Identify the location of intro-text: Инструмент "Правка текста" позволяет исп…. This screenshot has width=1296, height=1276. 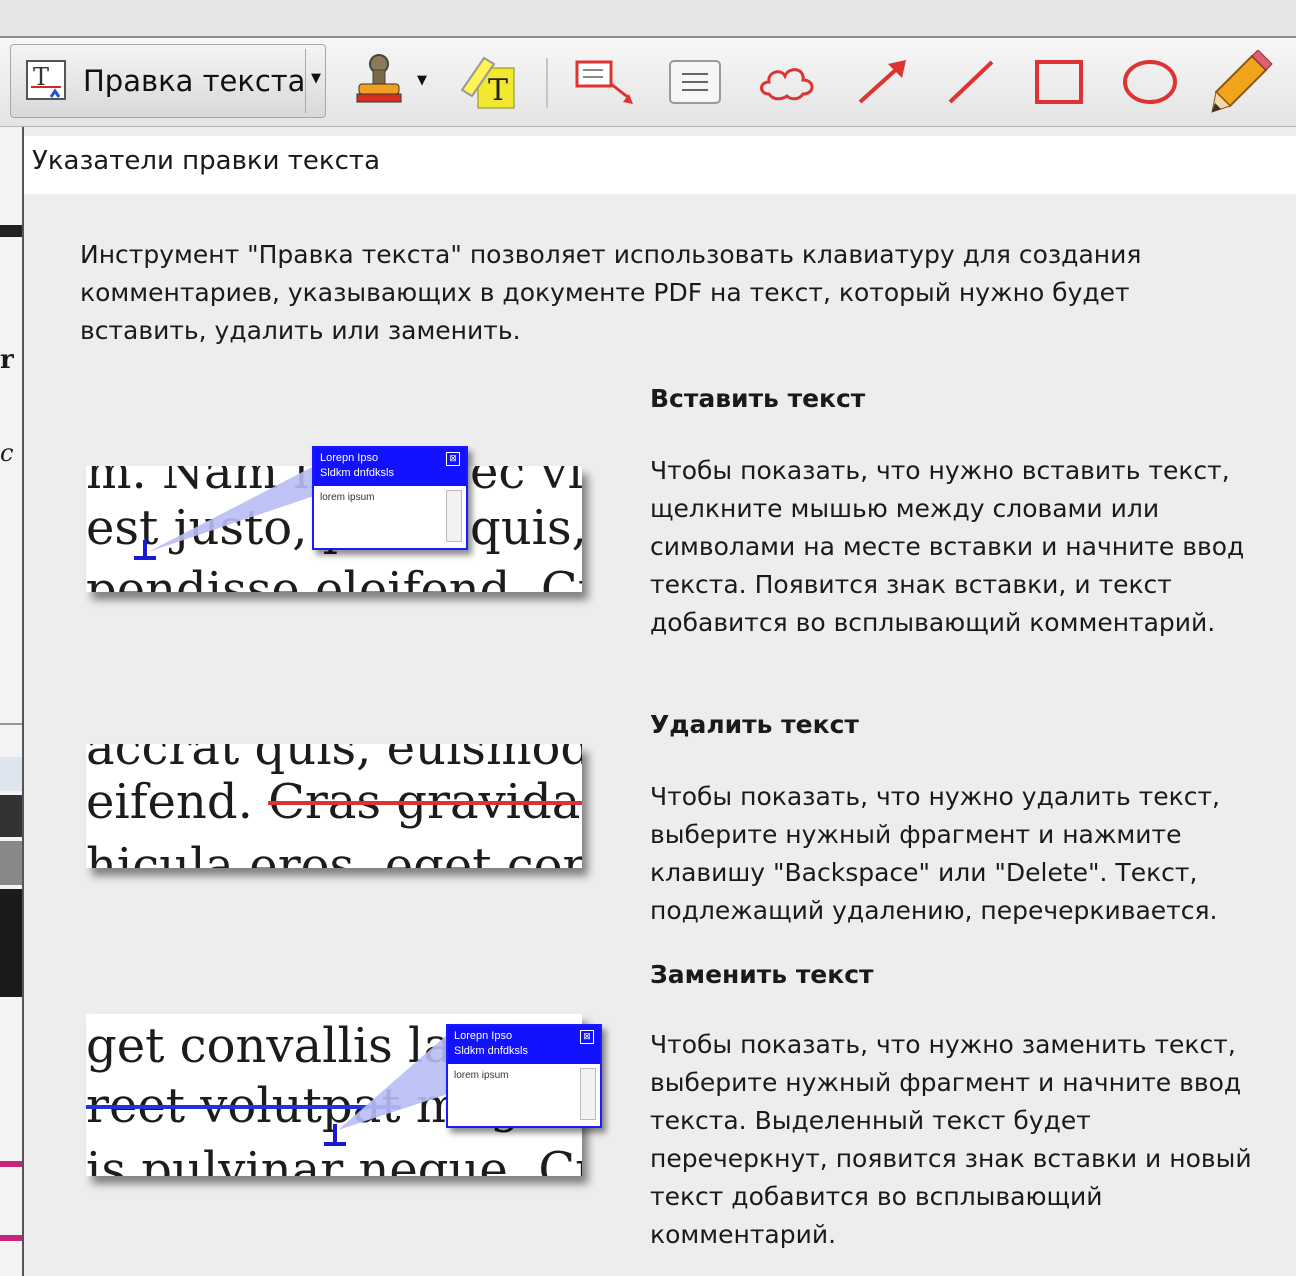
(611, 292).